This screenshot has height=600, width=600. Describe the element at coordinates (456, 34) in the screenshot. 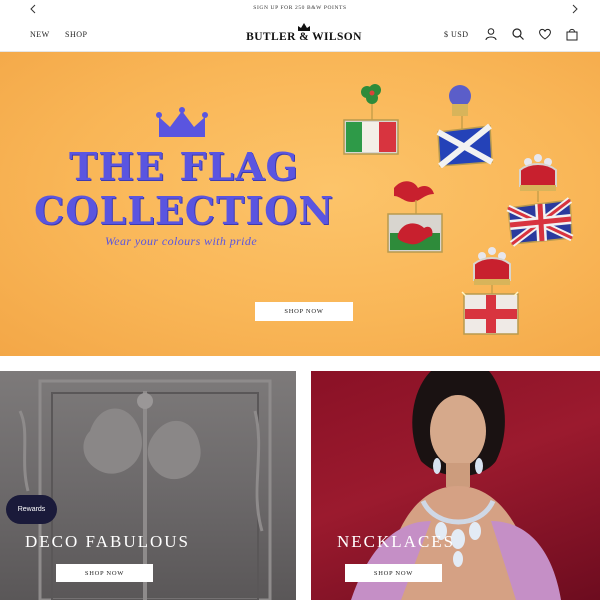

I see `currency-selector: $ USD` at that location.